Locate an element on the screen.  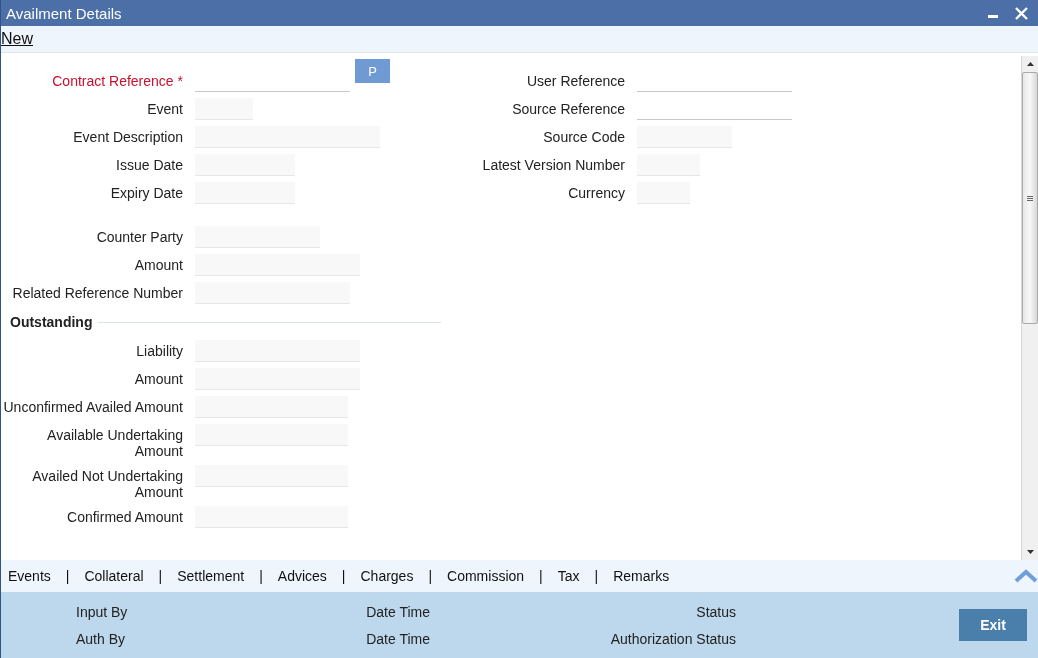
window-title: Availment Details is located at coordinates (64, 13).